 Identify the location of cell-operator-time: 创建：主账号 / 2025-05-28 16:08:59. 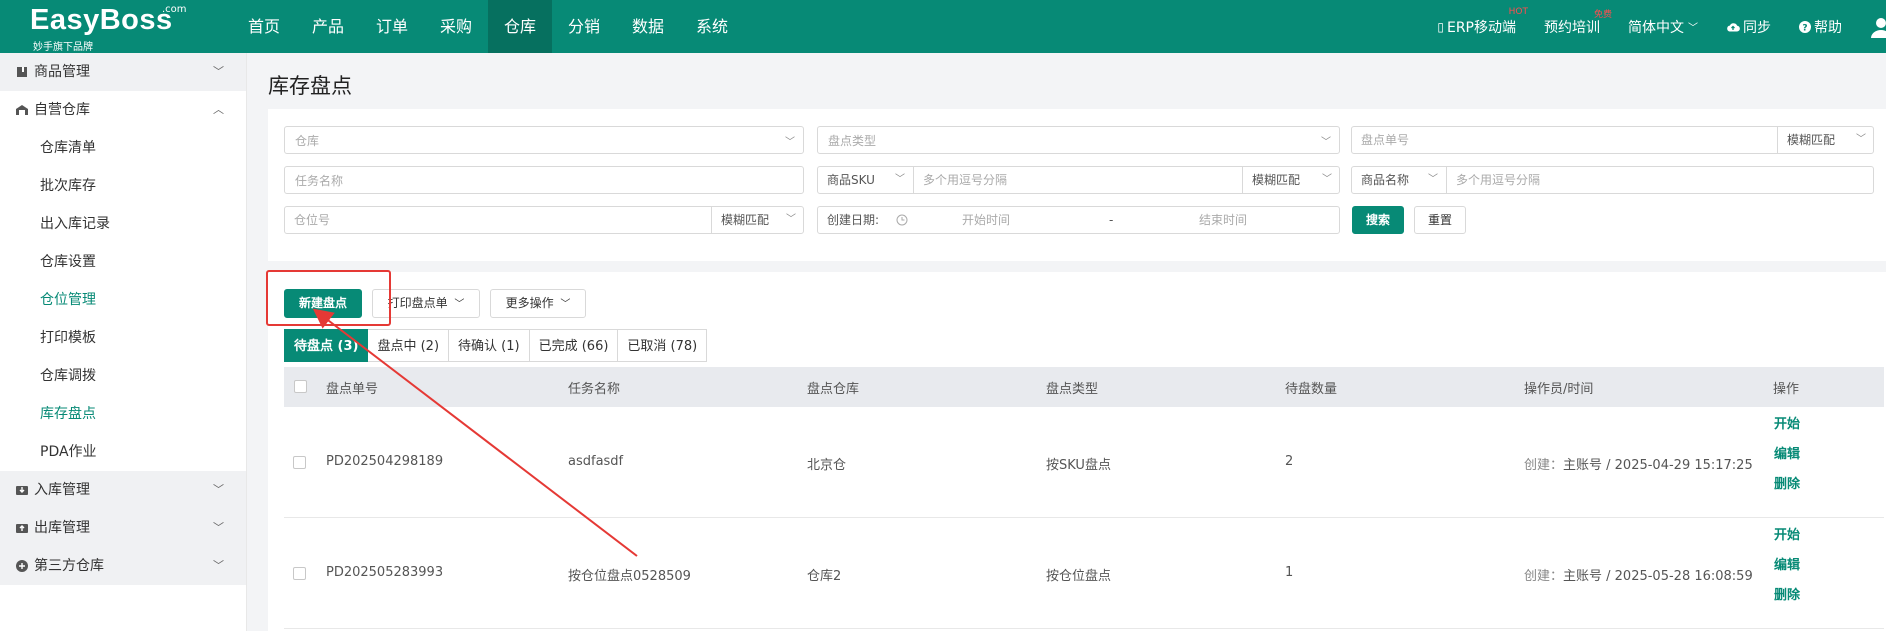
(1638, 574).